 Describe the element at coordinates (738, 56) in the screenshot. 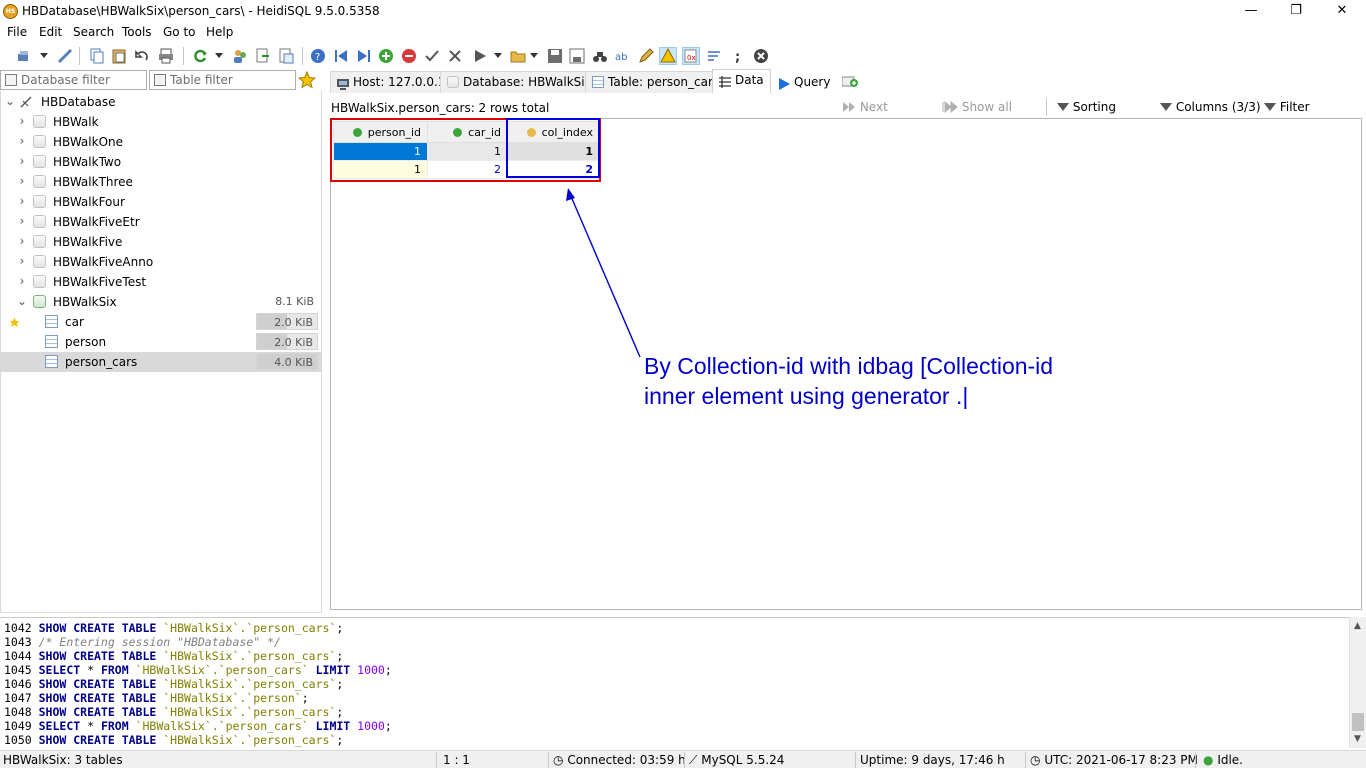

I see `semicolon-icon: ;` at that location.